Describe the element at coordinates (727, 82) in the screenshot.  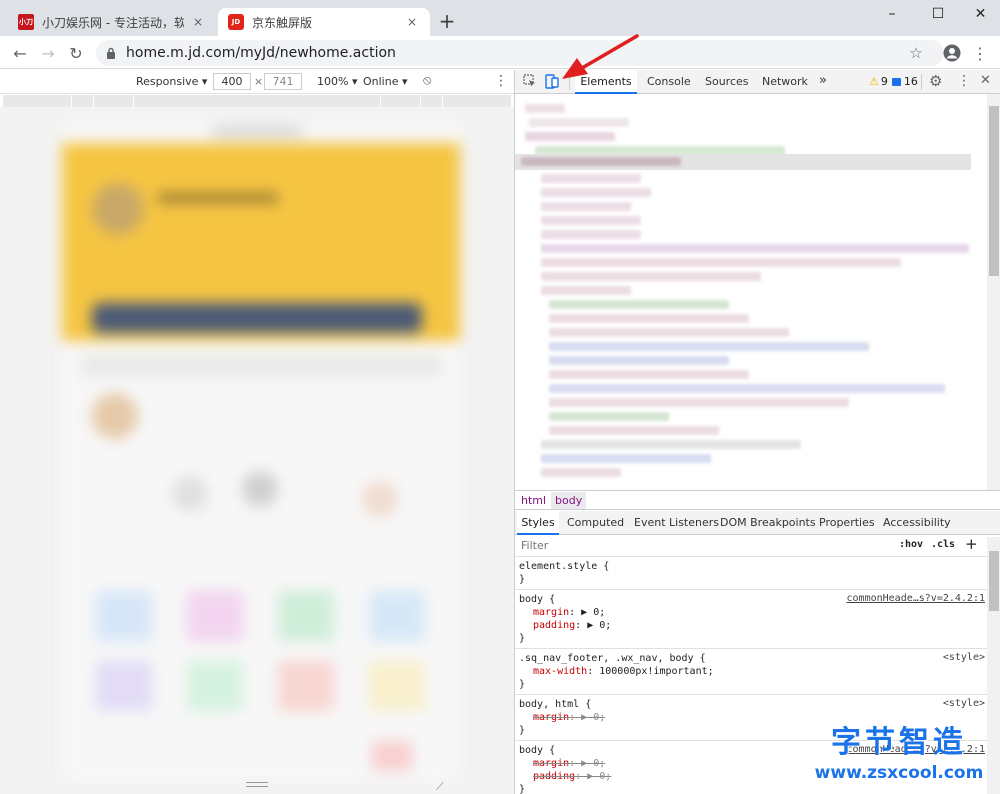
I see `tab-sources: Sources` at that location.